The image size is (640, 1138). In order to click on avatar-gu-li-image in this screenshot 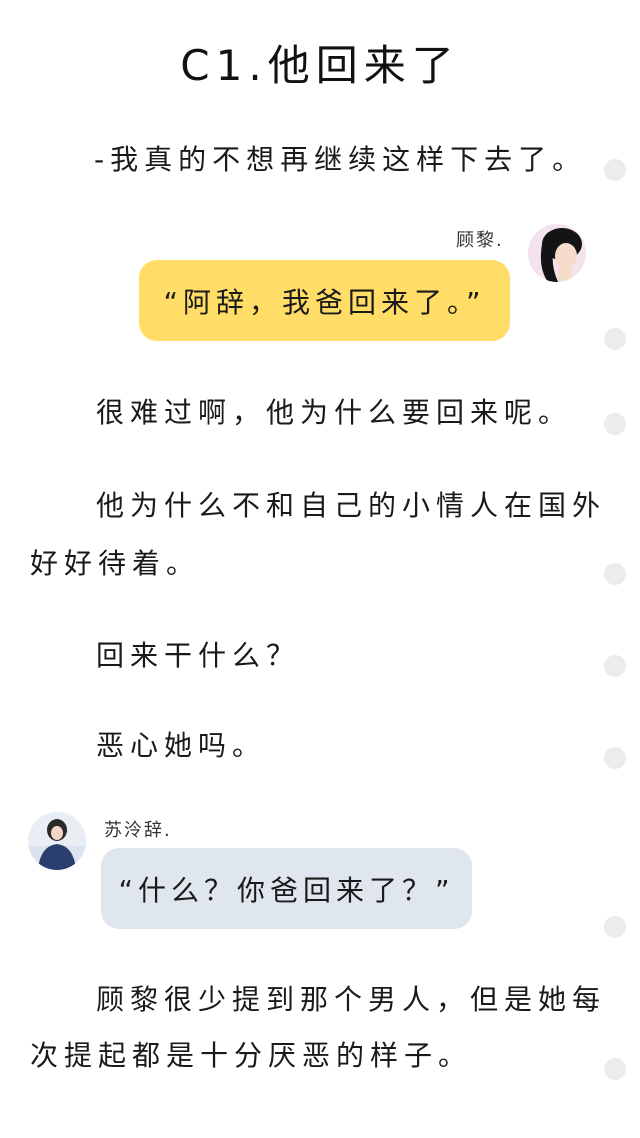, I will do `click(557, 253)`.